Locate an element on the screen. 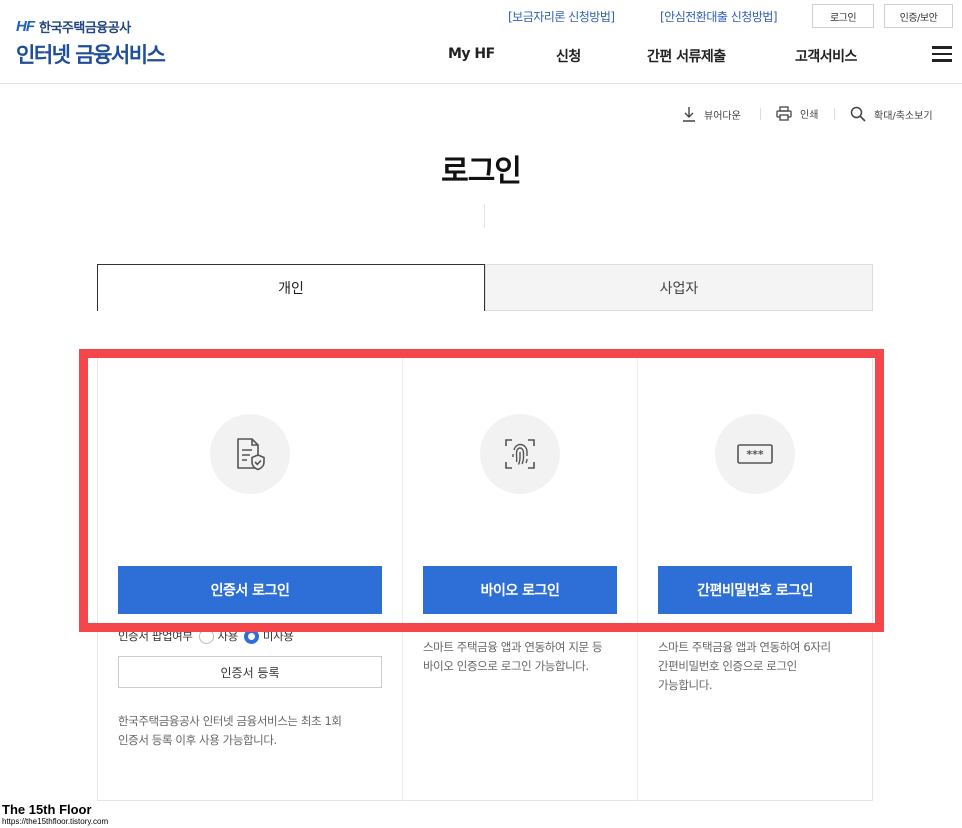 The image size is (962, 828). tab-business: 사업자 is located at coordinates (679, 287).